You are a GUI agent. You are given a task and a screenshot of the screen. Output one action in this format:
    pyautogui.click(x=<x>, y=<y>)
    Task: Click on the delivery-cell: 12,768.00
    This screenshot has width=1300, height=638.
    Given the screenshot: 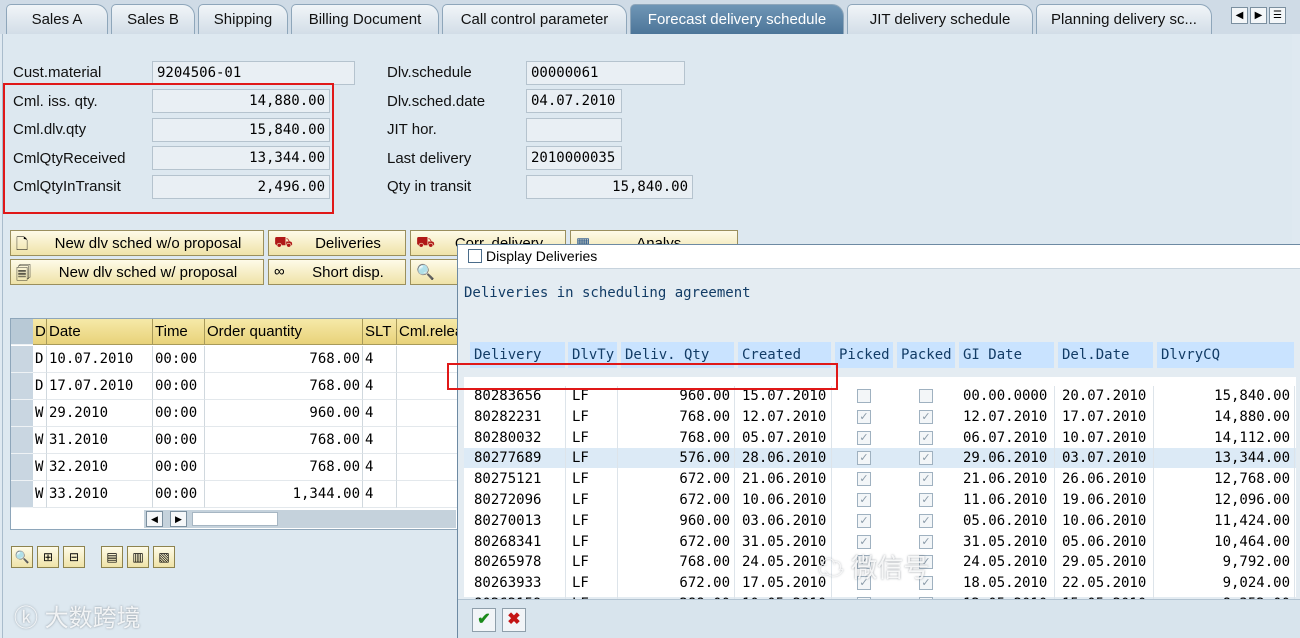 What is the action you would take?
    pyautogui.click(x=1226, y=480)
    